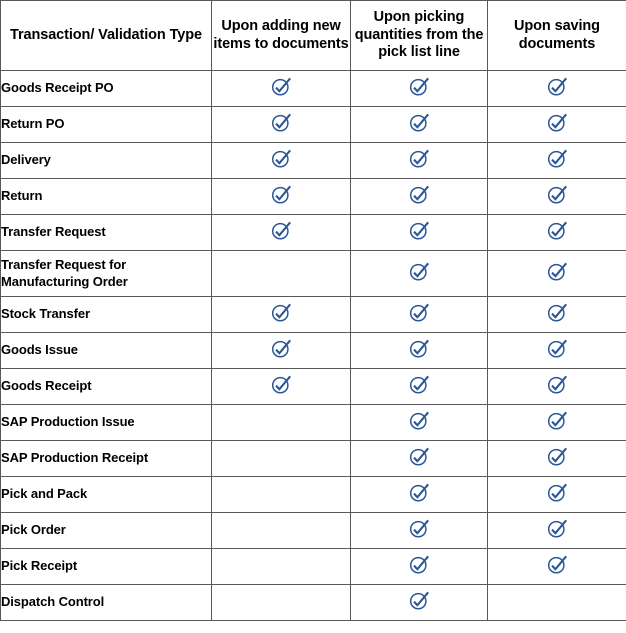  What do you see at coordinates (106, 273) in the screenshot?
I see `row-label-transaction-type: Transfer Request for Manufacturing Order` at bounding box center [106, 273].